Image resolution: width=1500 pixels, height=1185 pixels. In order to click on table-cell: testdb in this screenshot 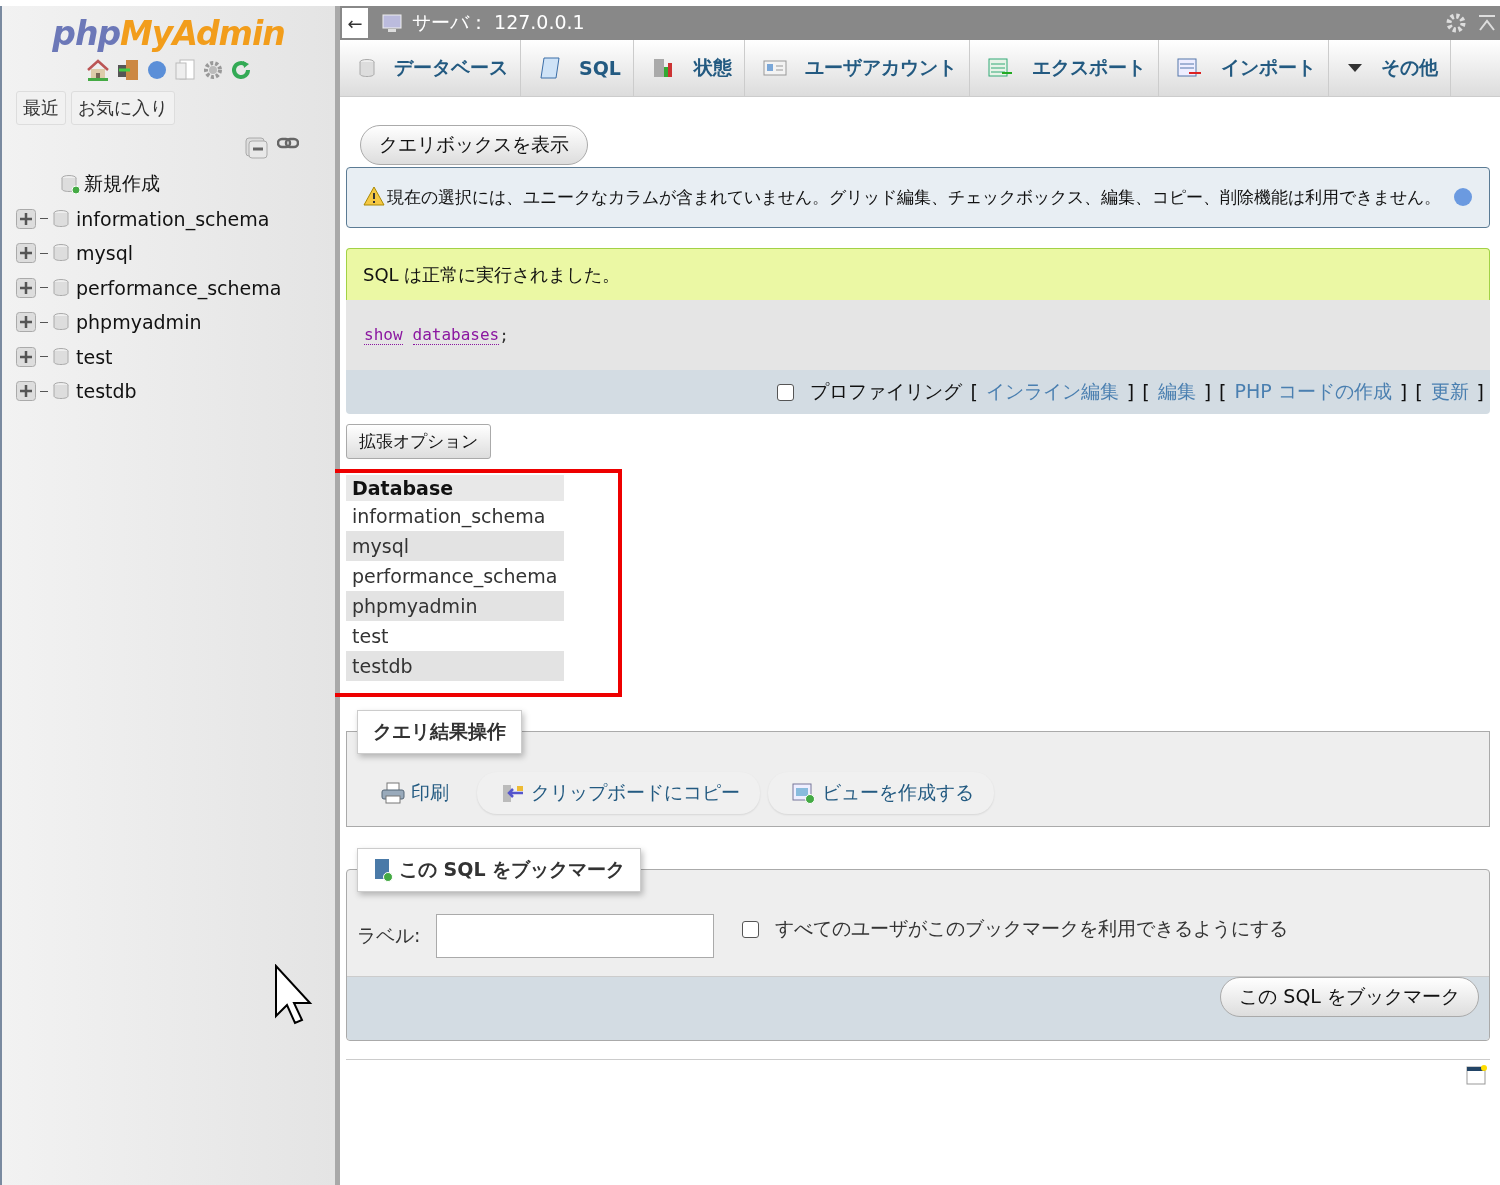, I will do `click(455, 666)`.